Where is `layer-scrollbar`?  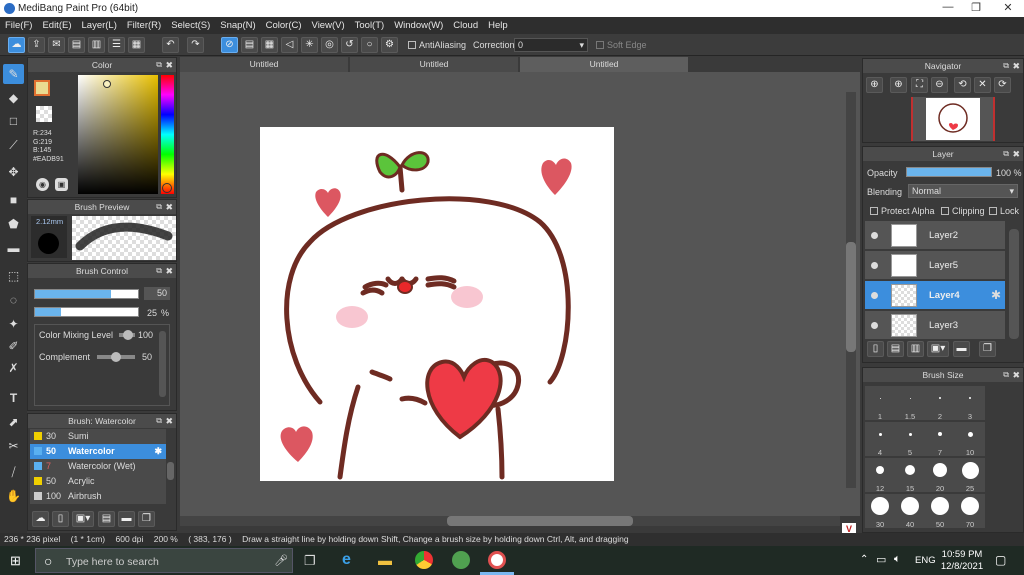 layer-scrollbar is located at coordinates (1014, 284).